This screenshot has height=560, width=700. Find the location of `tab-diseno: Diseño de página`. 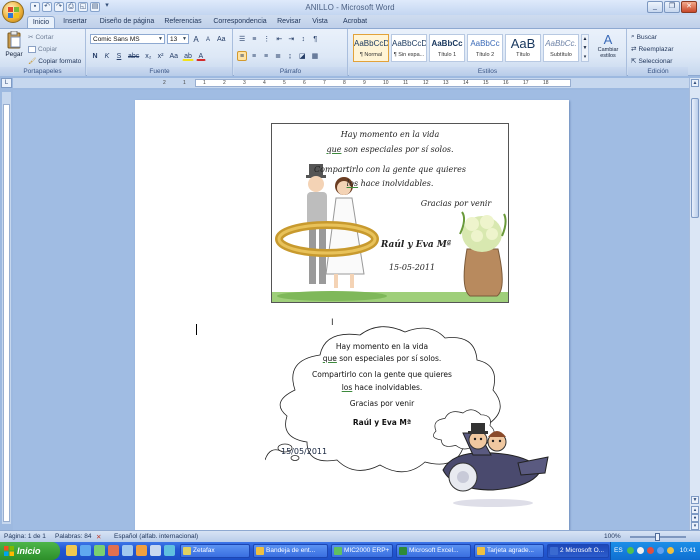

tab-diseno: Diseño de página is located at coordinates (127, 22).